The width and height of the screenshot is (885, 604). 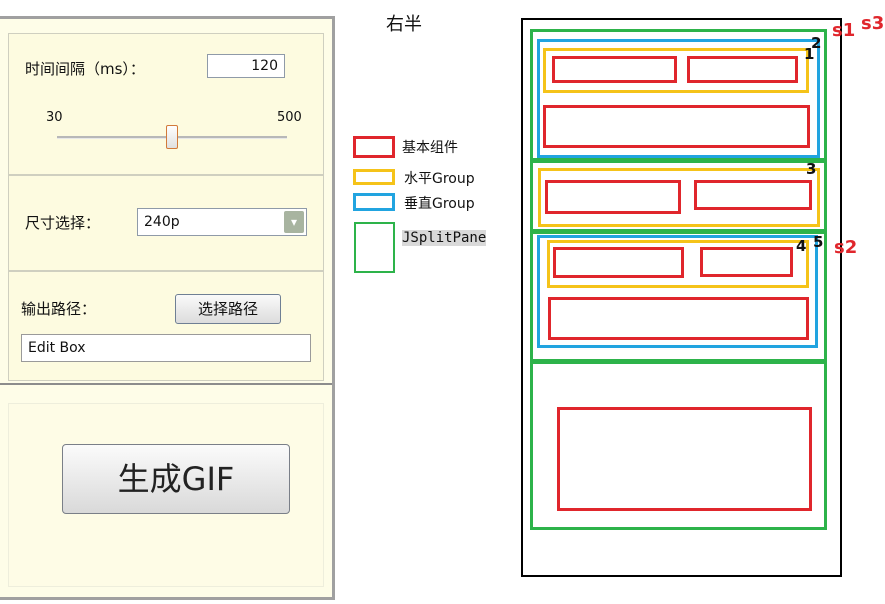 I want to click on slider-max-label: 500, so click(x=289, y=117).